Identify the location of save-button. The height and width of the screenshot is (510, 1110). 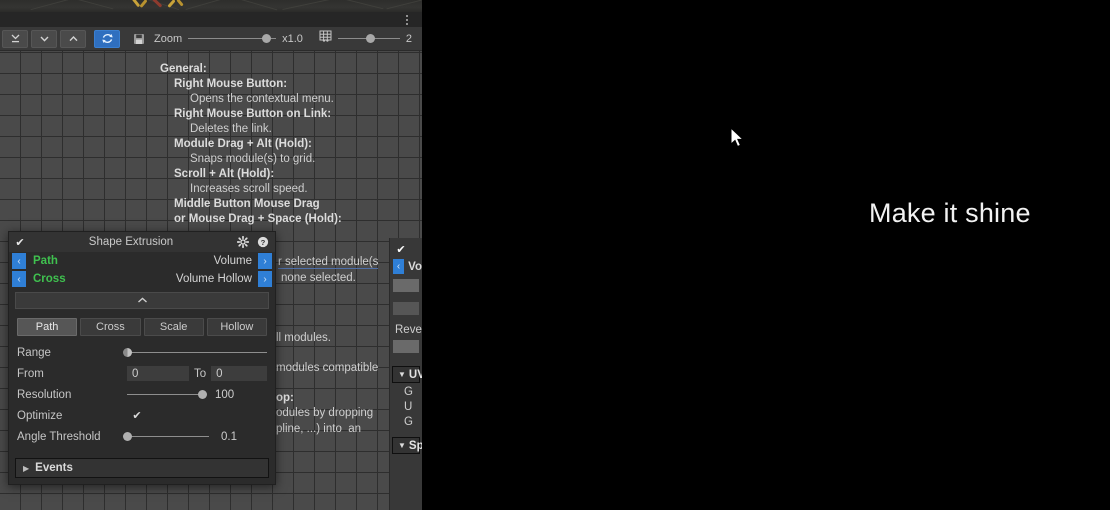
(139, 39).